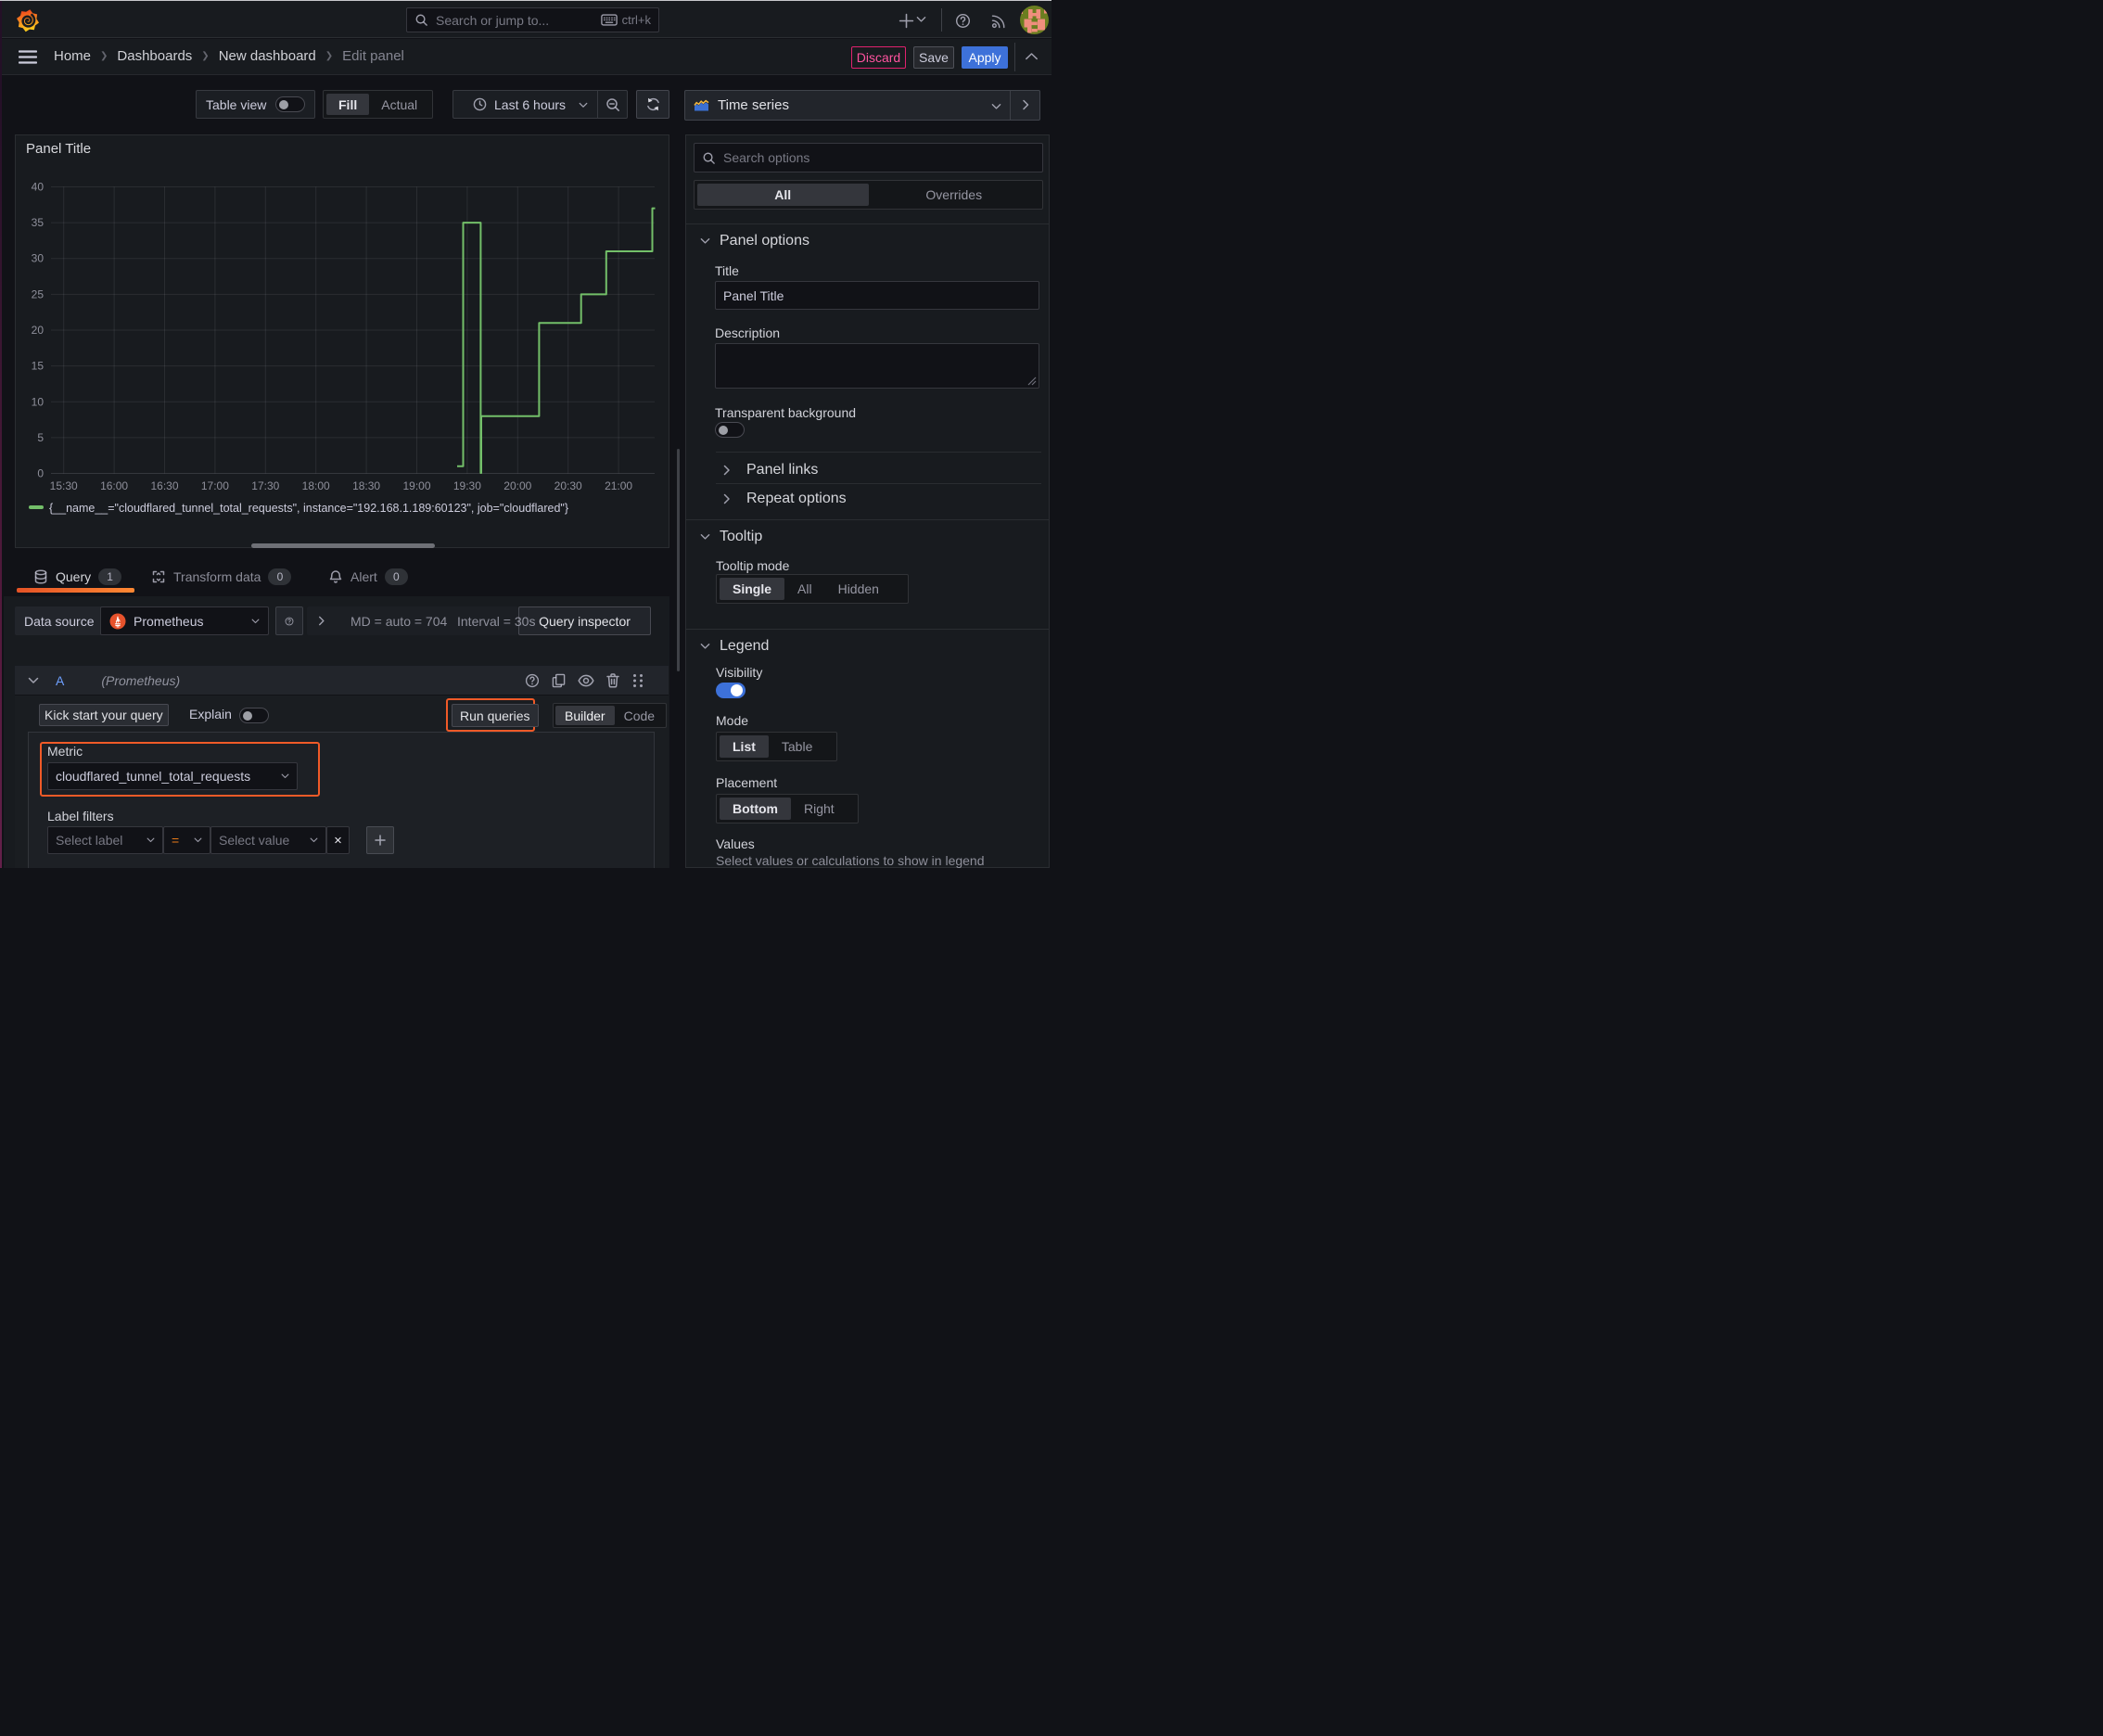  What do you see at coordinates (38, 293) in the screenshot?
I see `svg-text: 25` at bounding box center [38, 293].